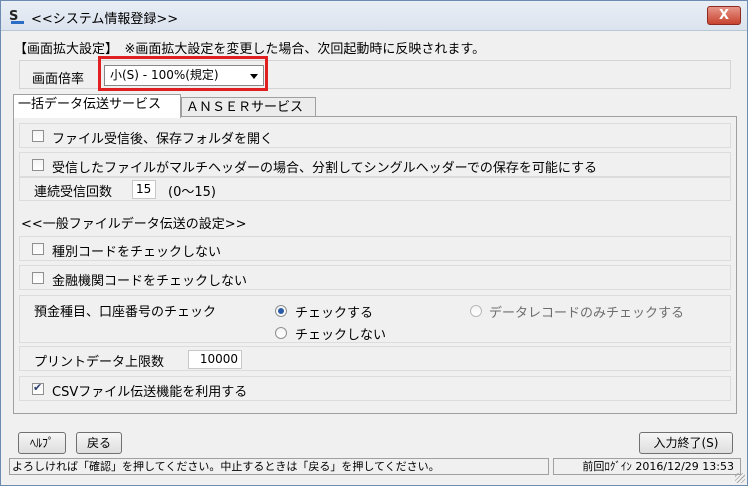 The width and height of the screenshot is (748, 486). I want to click on resize-grip-icon, so click(740, 478).